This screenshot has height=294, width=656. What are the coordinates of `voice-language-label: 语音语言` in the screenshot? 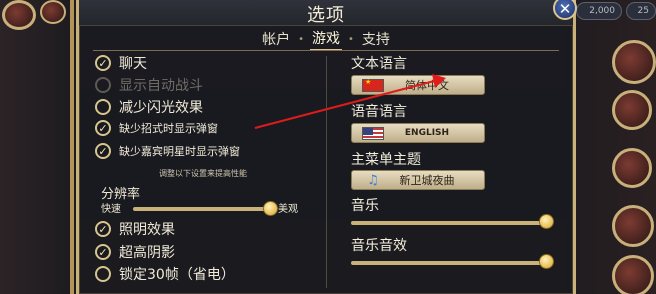 It's located at (379, 112).